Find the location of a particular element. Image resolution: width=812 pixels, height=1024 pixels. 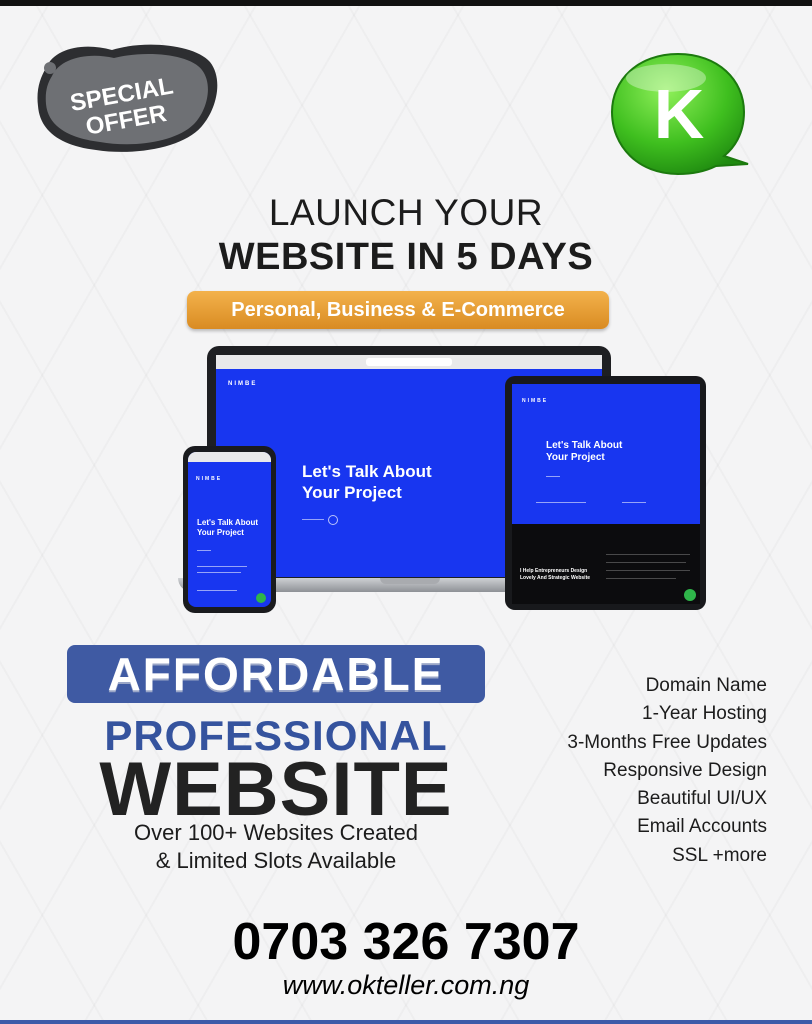

phone-heading: Let's Talk About Your Project is located at coordinates (227, 528).